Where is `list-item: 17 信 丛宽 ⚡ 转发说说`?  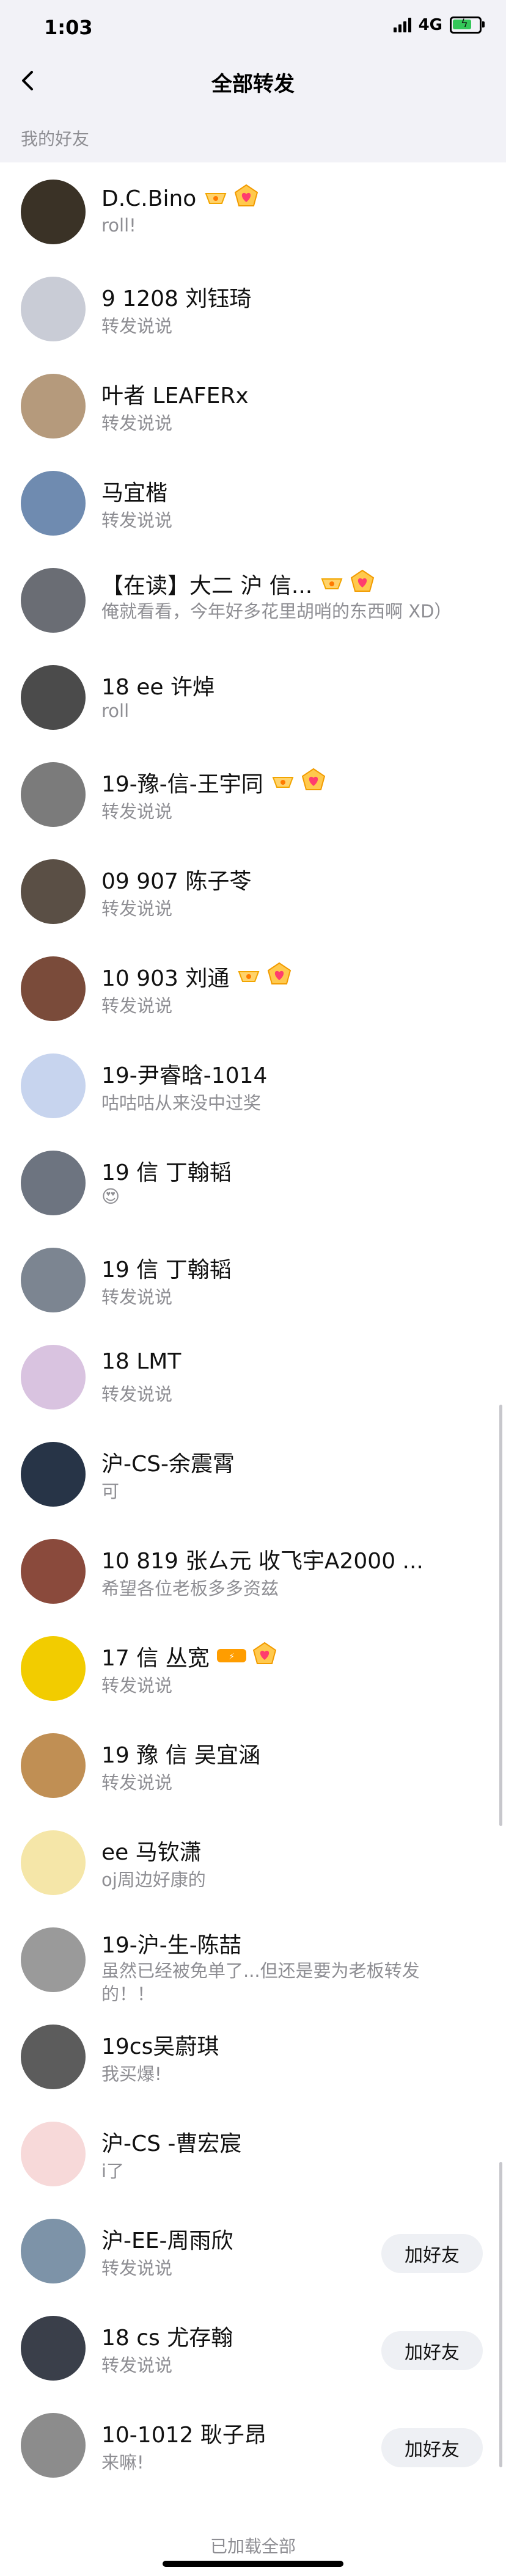
list-item: 17 信 丛宽 ⚡ 转发说说 is located at coordinates (253, 1667).